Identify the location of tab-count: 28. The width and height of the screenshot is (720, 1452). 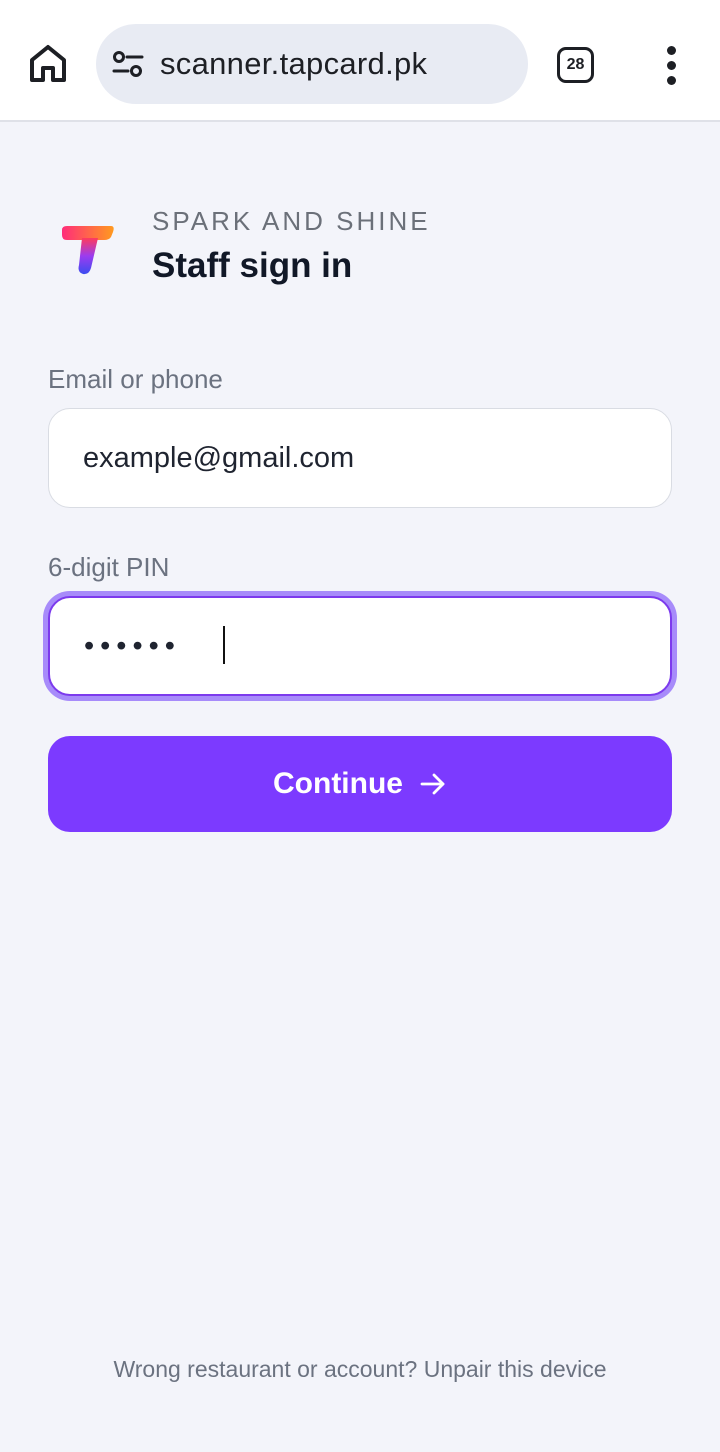
(575, 64).